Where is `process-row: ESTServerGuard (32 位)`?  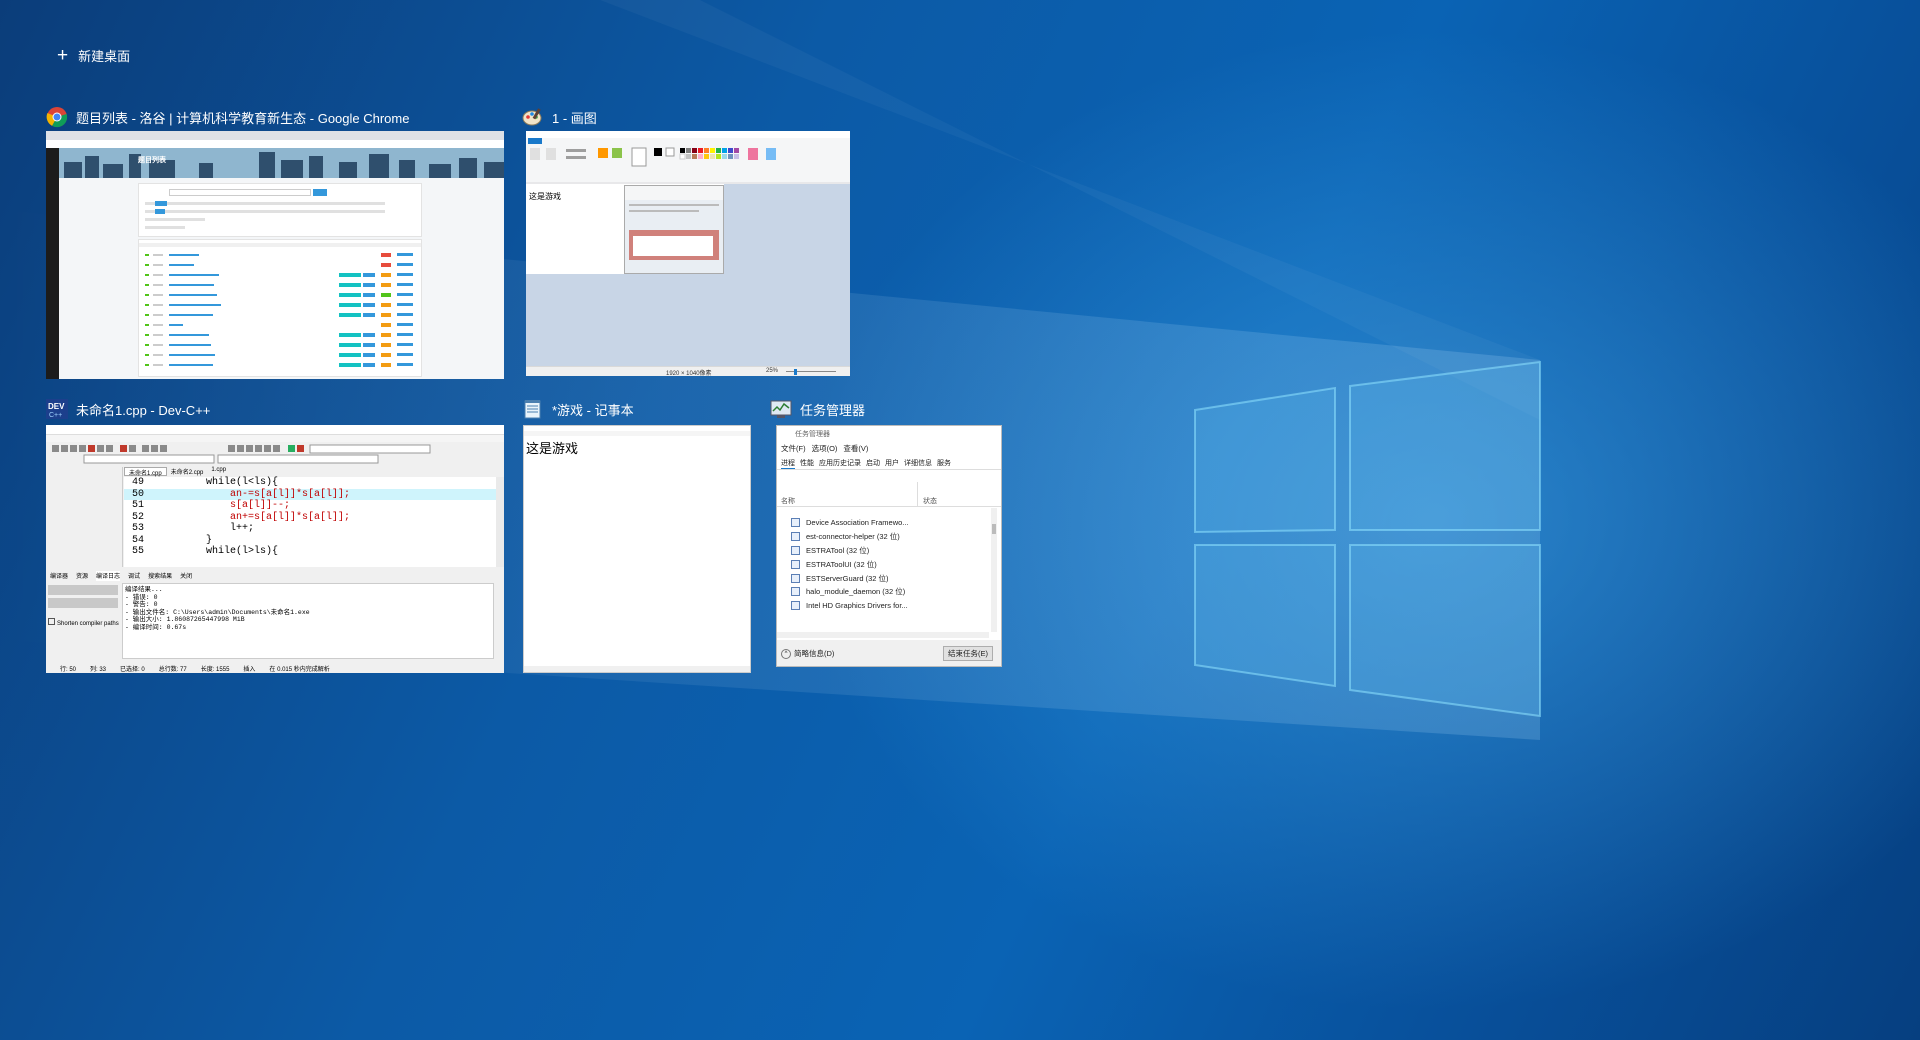 process-row: ESTServerGuard (32 位) is located at coordinates (884, 578).